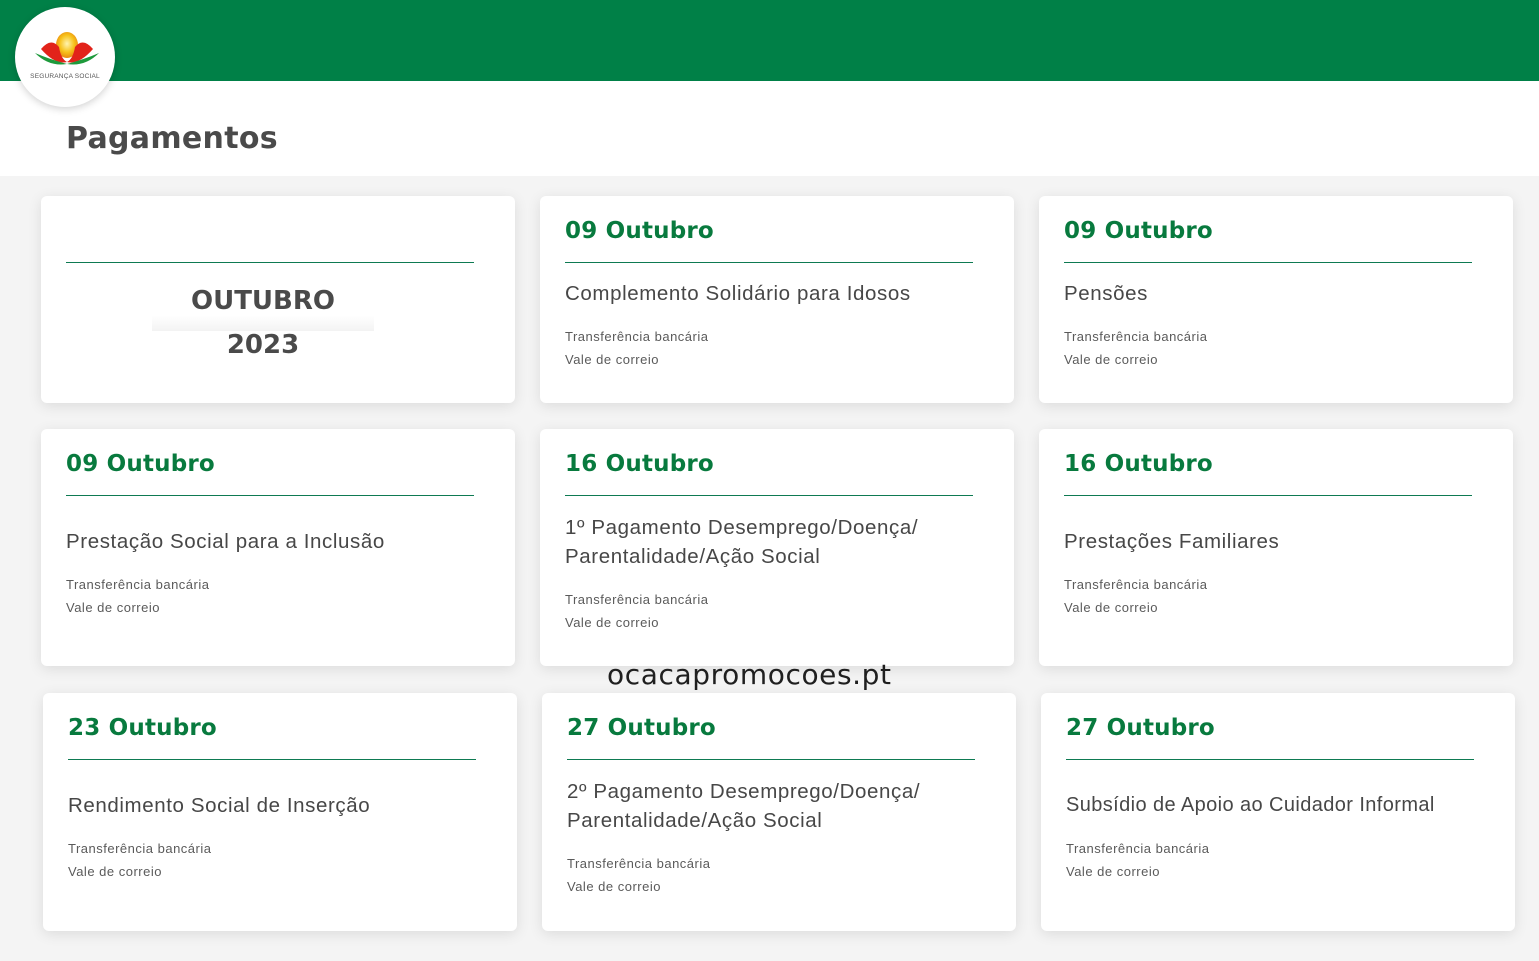 Image resolution: width=1539 pixels, height=961 pixels. I want to click on seguranca-social-logo: SEGURANÇA SOCIAL, so click(65, 57).